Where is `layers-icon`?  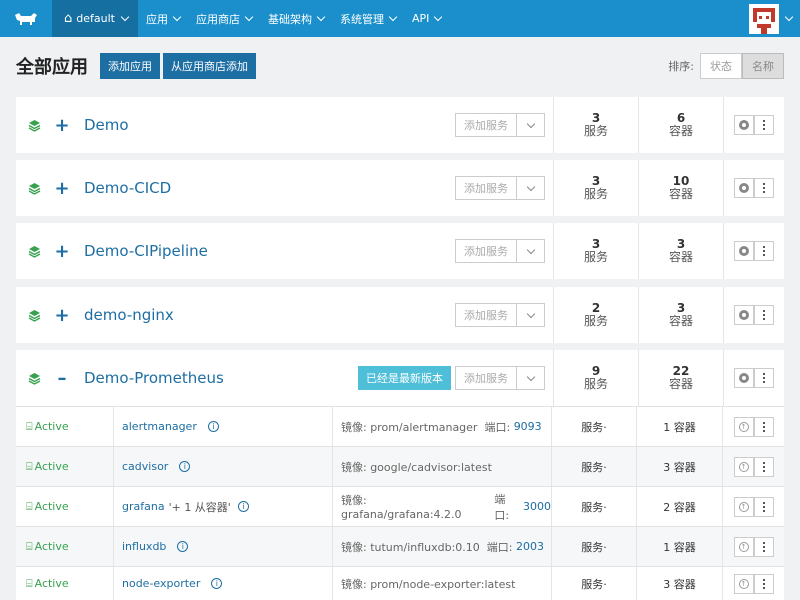 layers-icon is located at coordinates (34, 378).